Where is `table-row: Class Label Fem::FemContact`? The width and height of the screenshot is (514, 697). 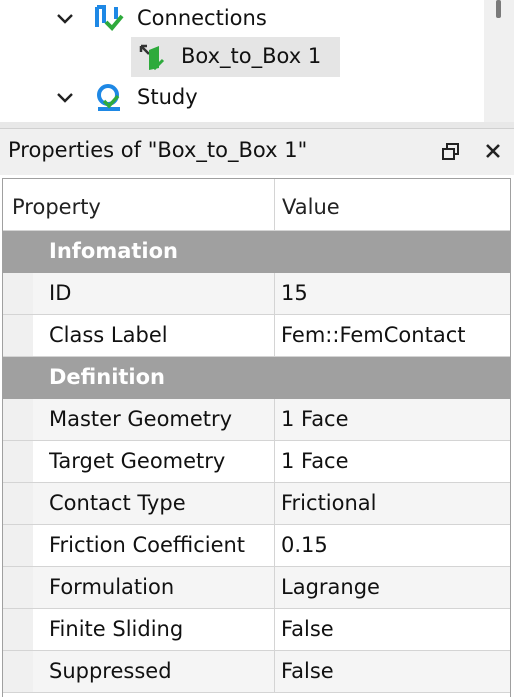
table-row: Class Label Fem::FemContact is located at coordinates (256, 336).